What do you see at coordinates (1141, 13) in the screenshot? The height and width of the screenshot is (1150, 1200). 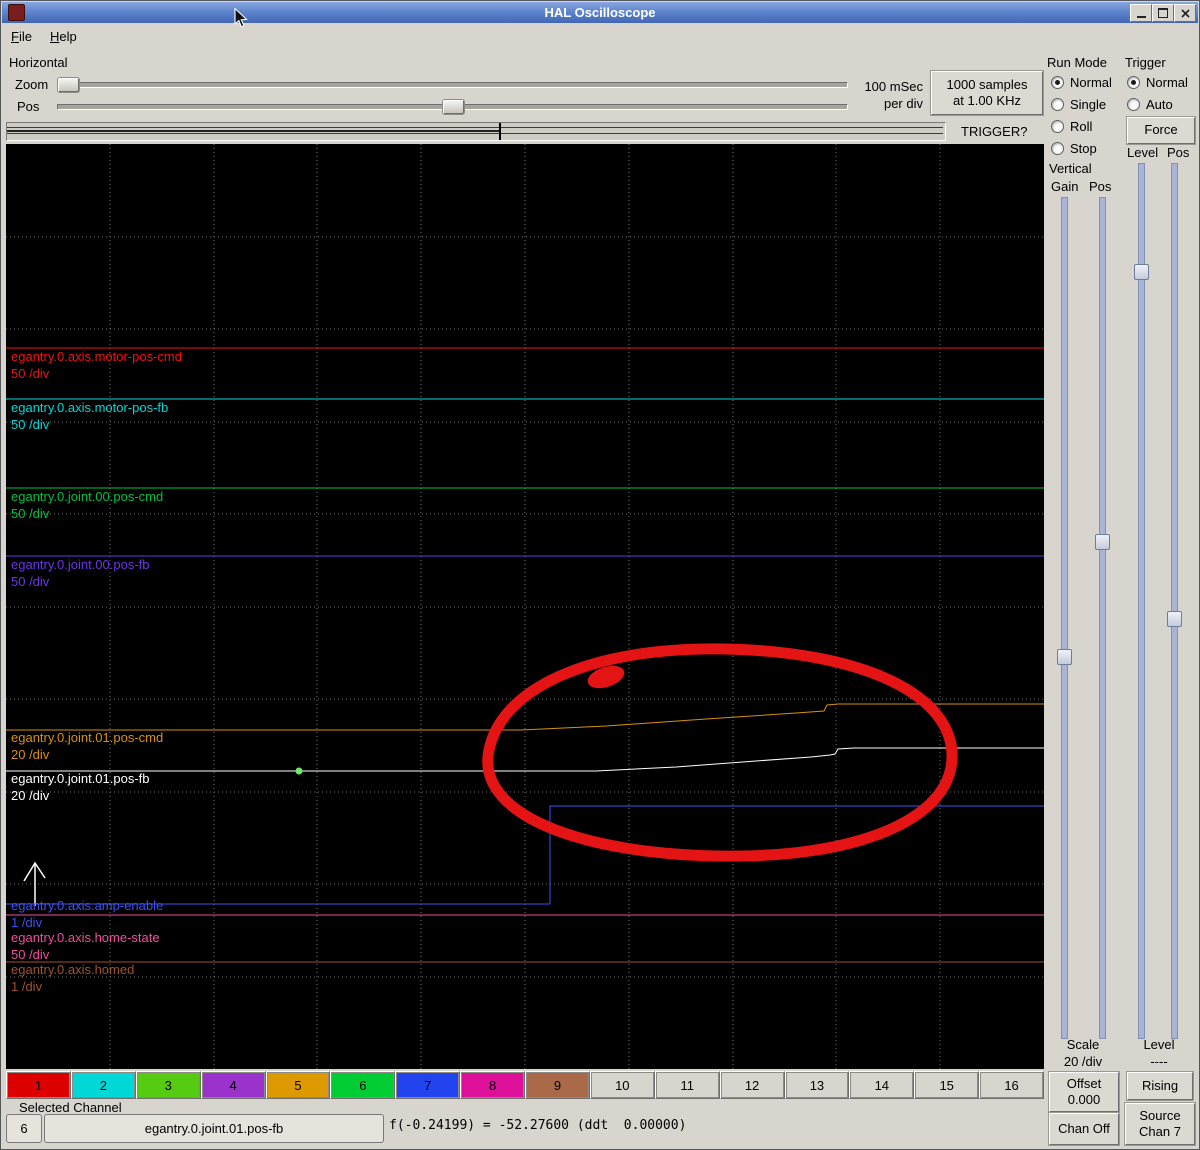 I see `minimize-button` at bounding box center [1141, 13].